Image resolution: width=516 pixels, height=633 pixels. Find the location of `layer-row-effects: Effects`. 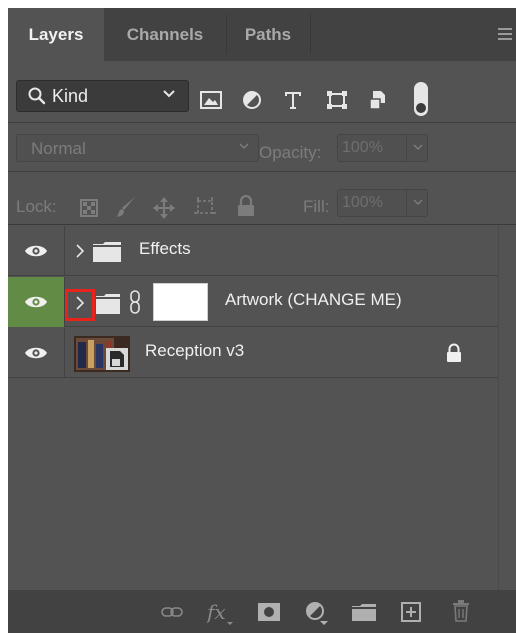

layer-row-effects: Effects is located at coordinates (253, 251).